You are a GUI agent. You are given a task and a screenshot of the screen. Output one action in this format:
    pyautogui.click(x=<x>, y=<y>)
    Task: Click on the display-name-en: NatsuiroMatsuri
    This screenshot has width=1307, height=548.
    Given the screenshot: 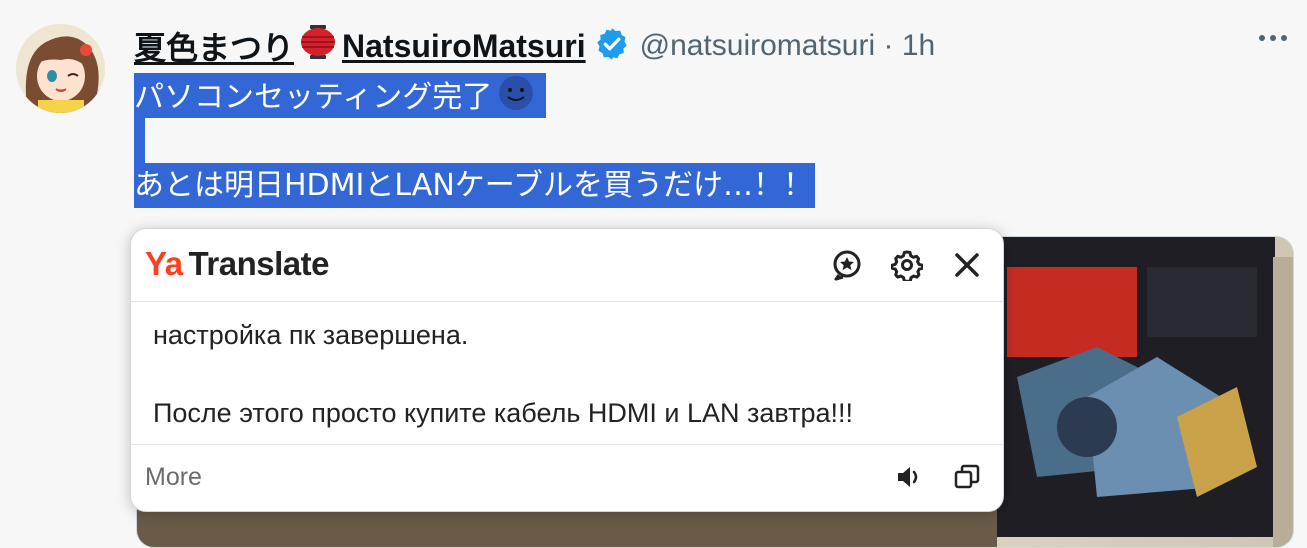 What is the action you would take?
    pyautogui.click(x=464, y=46)
    